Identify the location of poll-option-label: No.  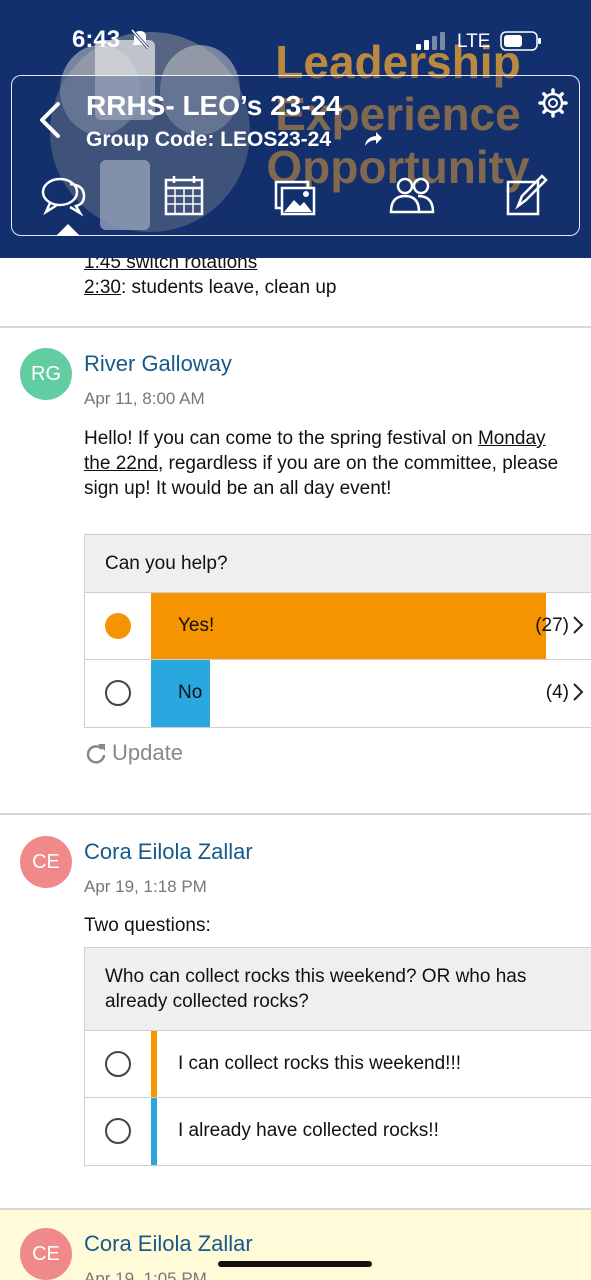
(190, 692).